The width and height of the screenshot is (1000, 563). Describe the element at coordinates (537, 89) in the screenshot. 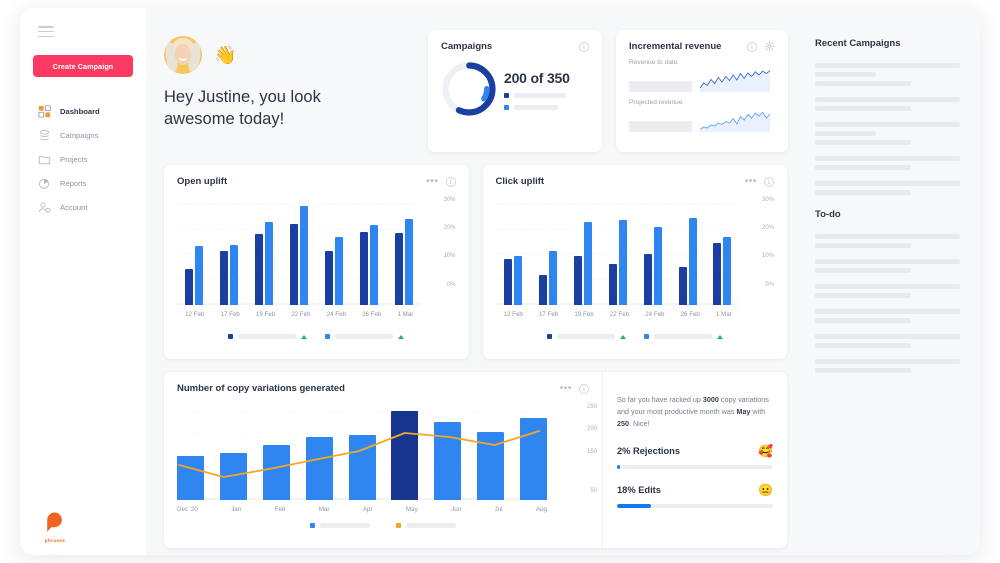

I see `donut-summary: 200 of 350` at that location.